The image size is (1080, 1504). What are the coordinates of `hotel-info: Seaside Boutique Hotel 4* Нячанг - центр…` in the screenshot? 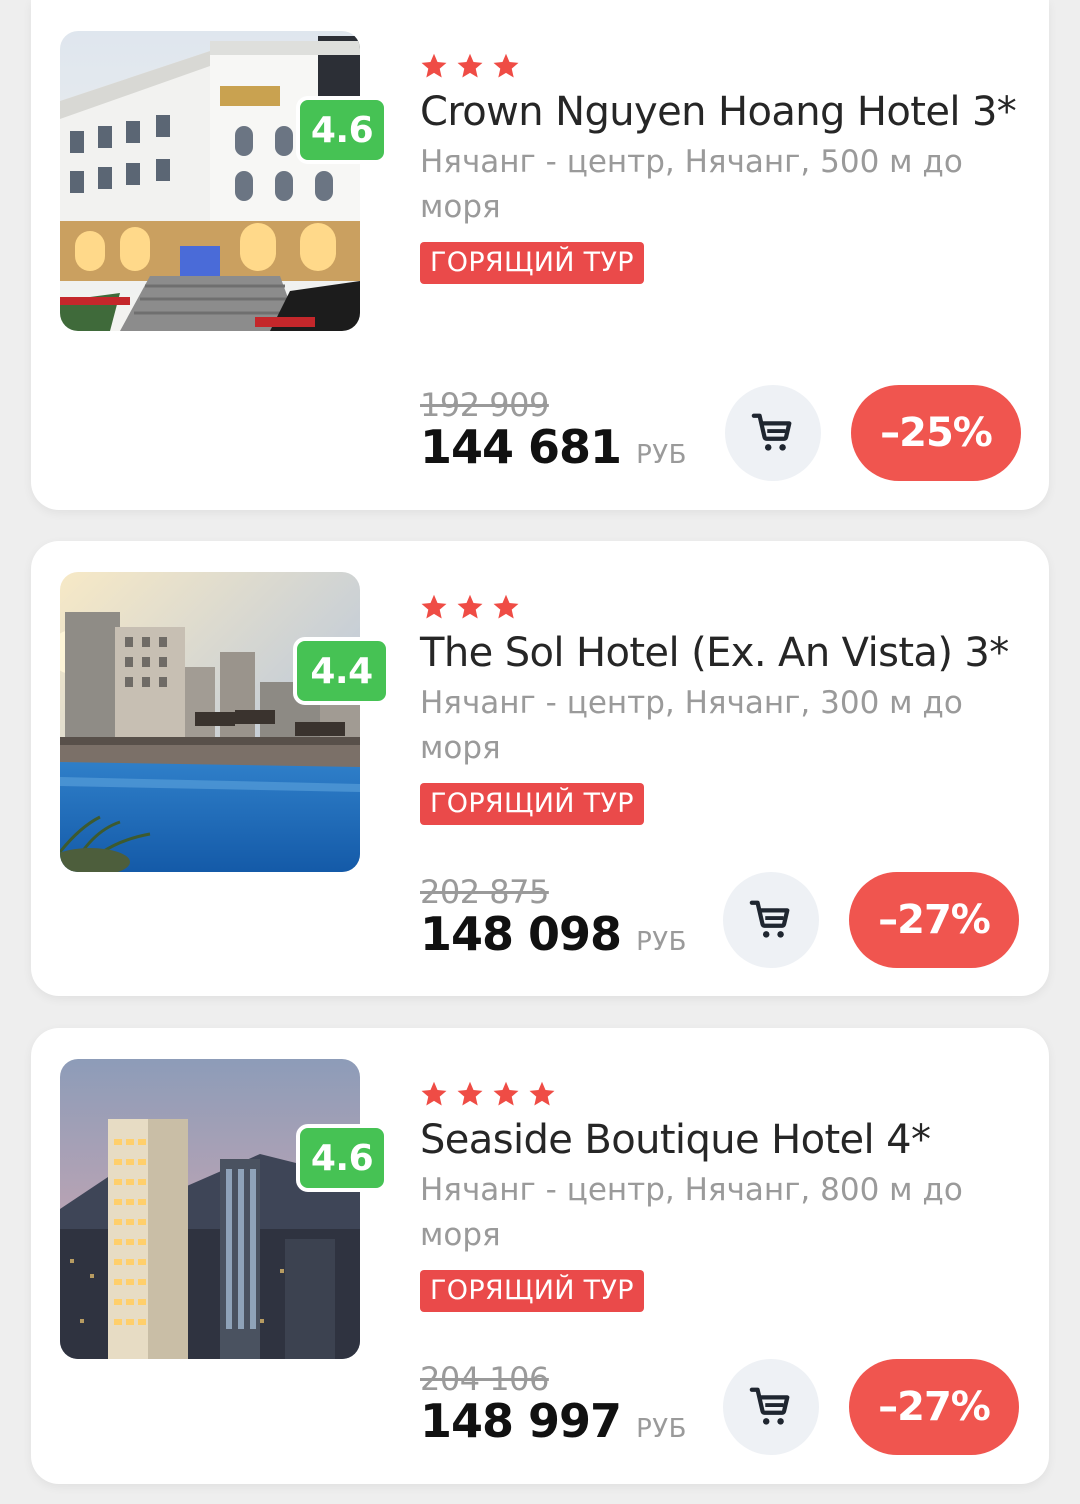 It's located at (722, 1195).